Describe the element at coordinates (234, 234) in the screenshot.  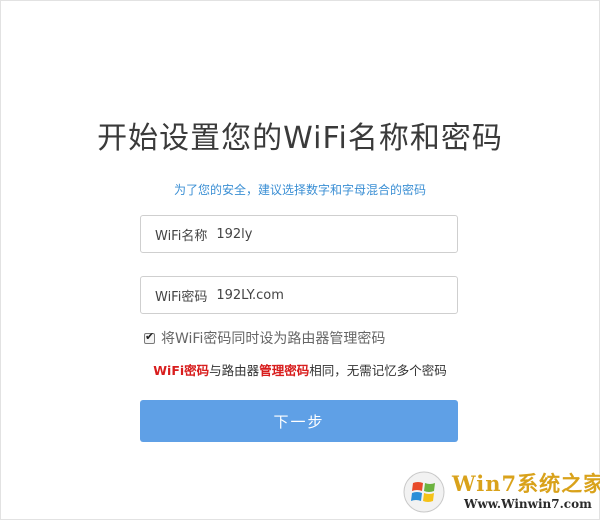
I see `wifi-name-value: 192ly` at that location.